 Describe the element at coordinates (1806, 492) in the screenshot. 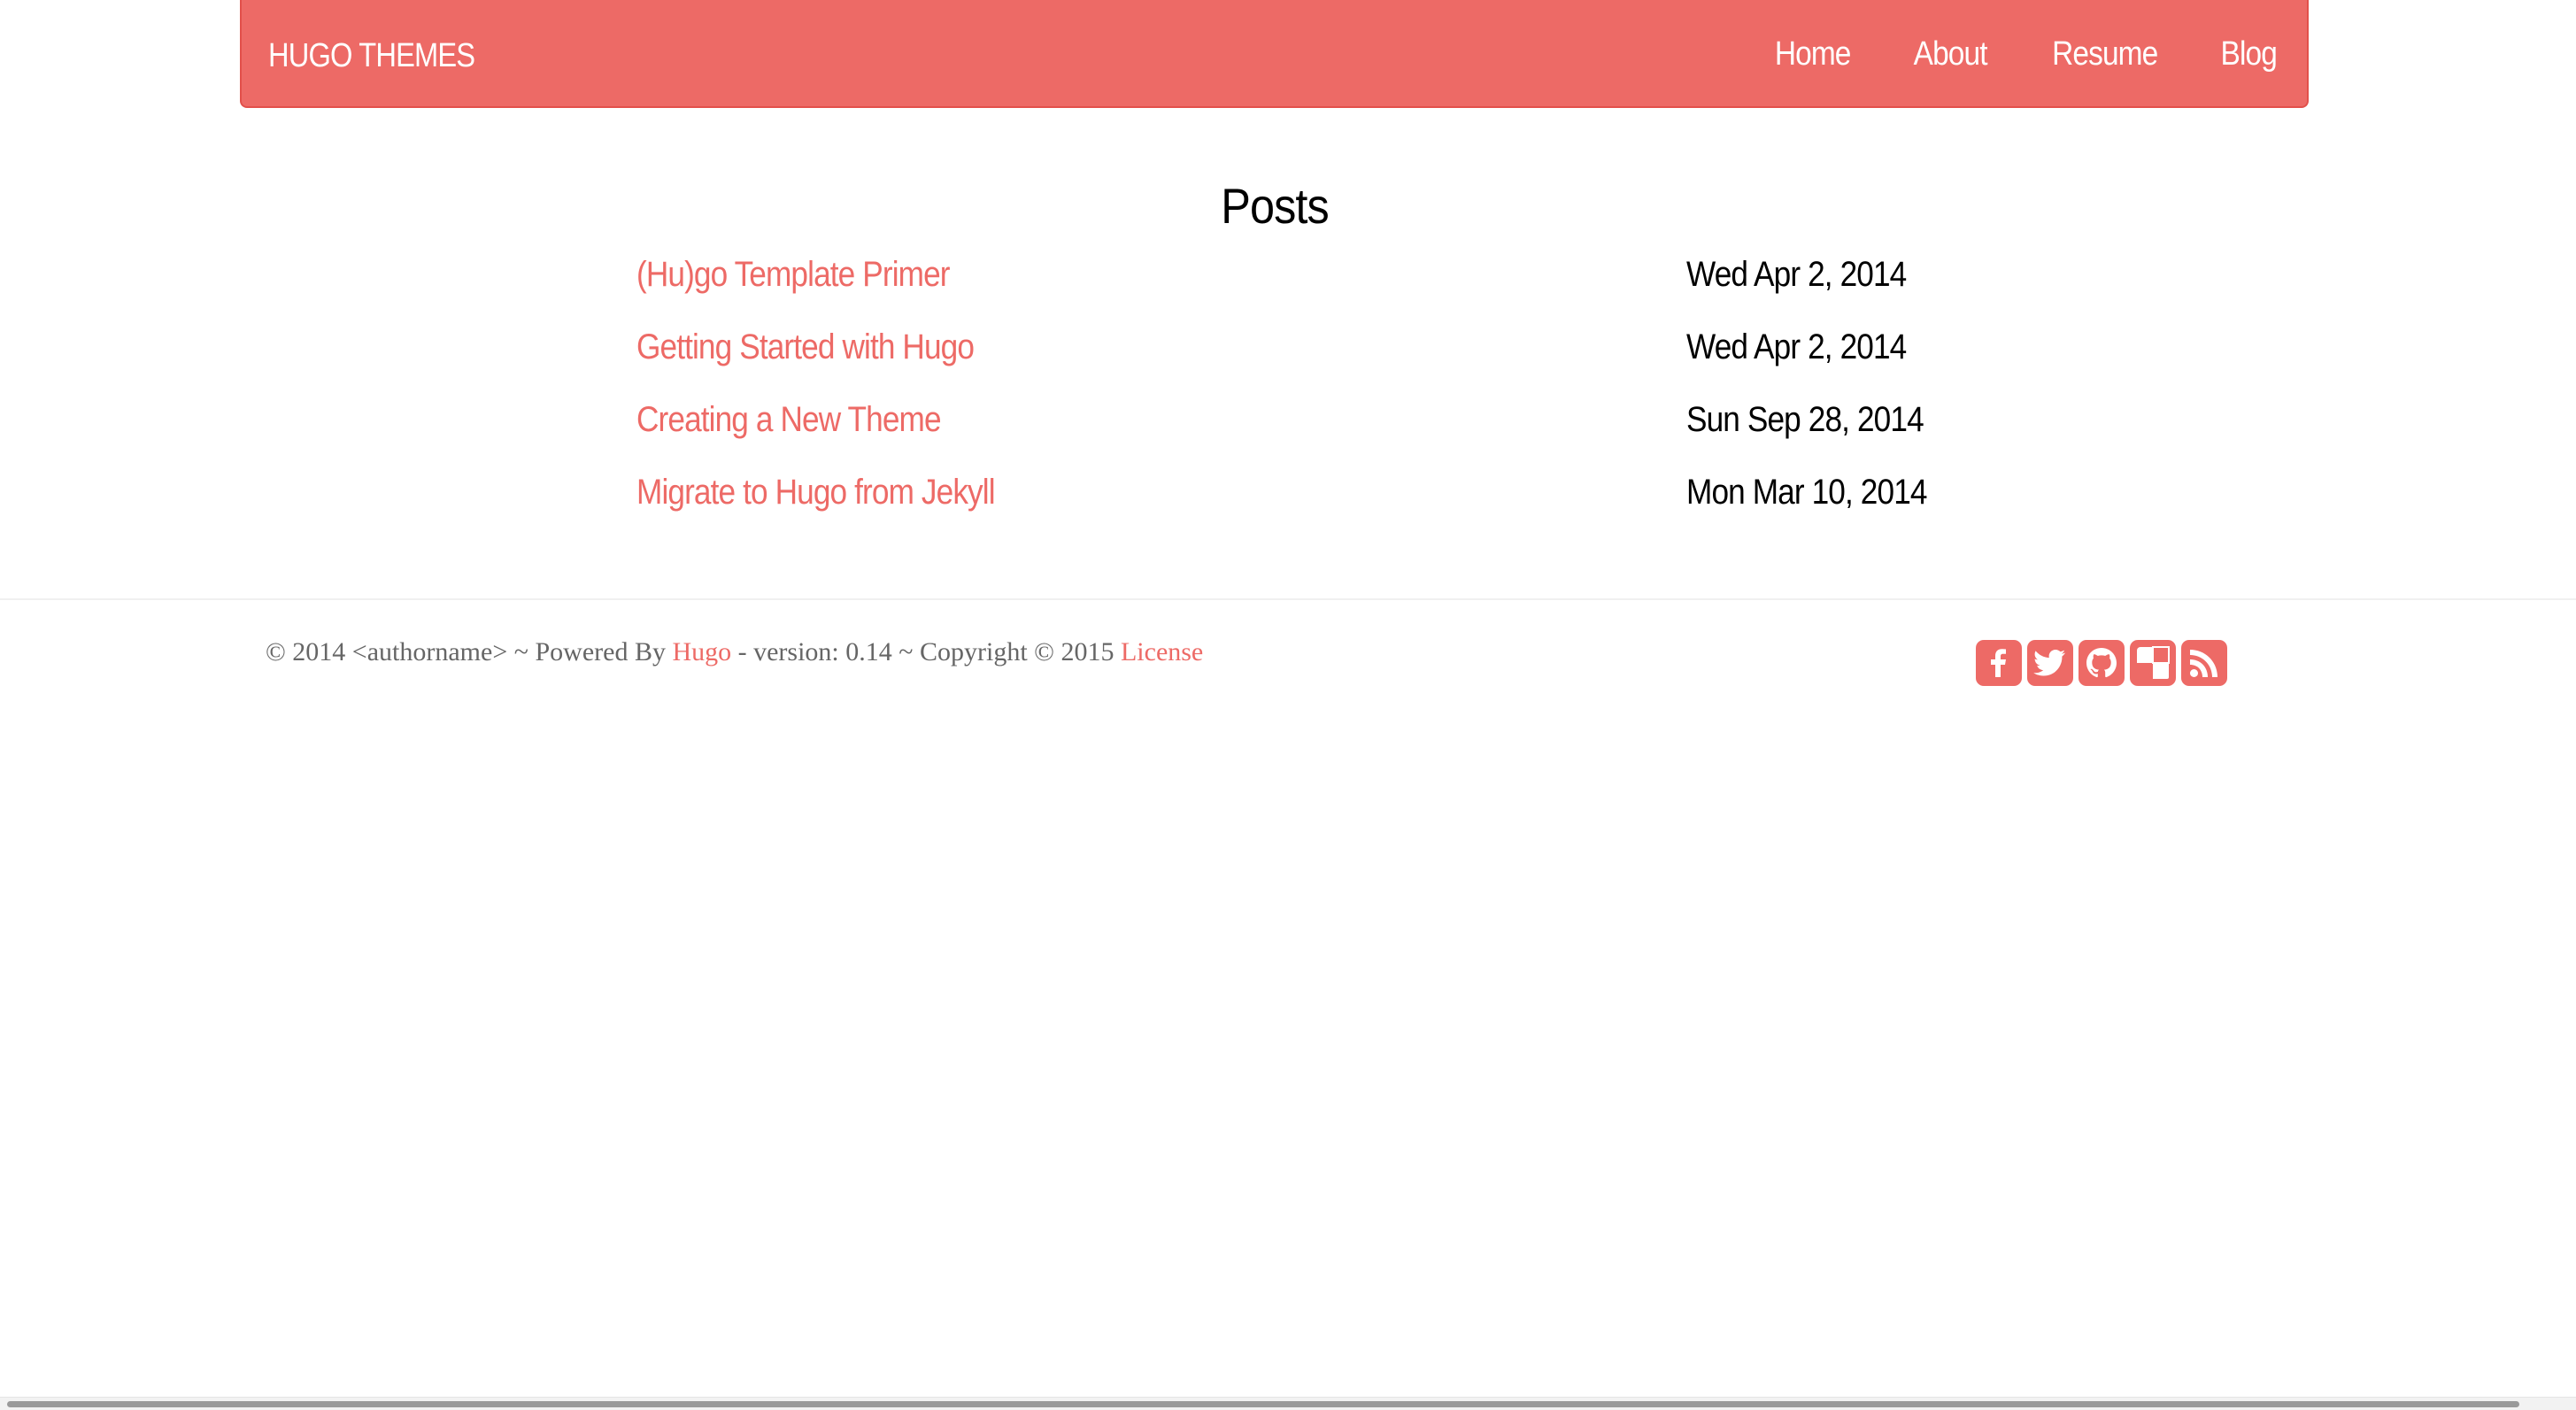

I see `post-date: Mon Mar 10, 2014` at that location.